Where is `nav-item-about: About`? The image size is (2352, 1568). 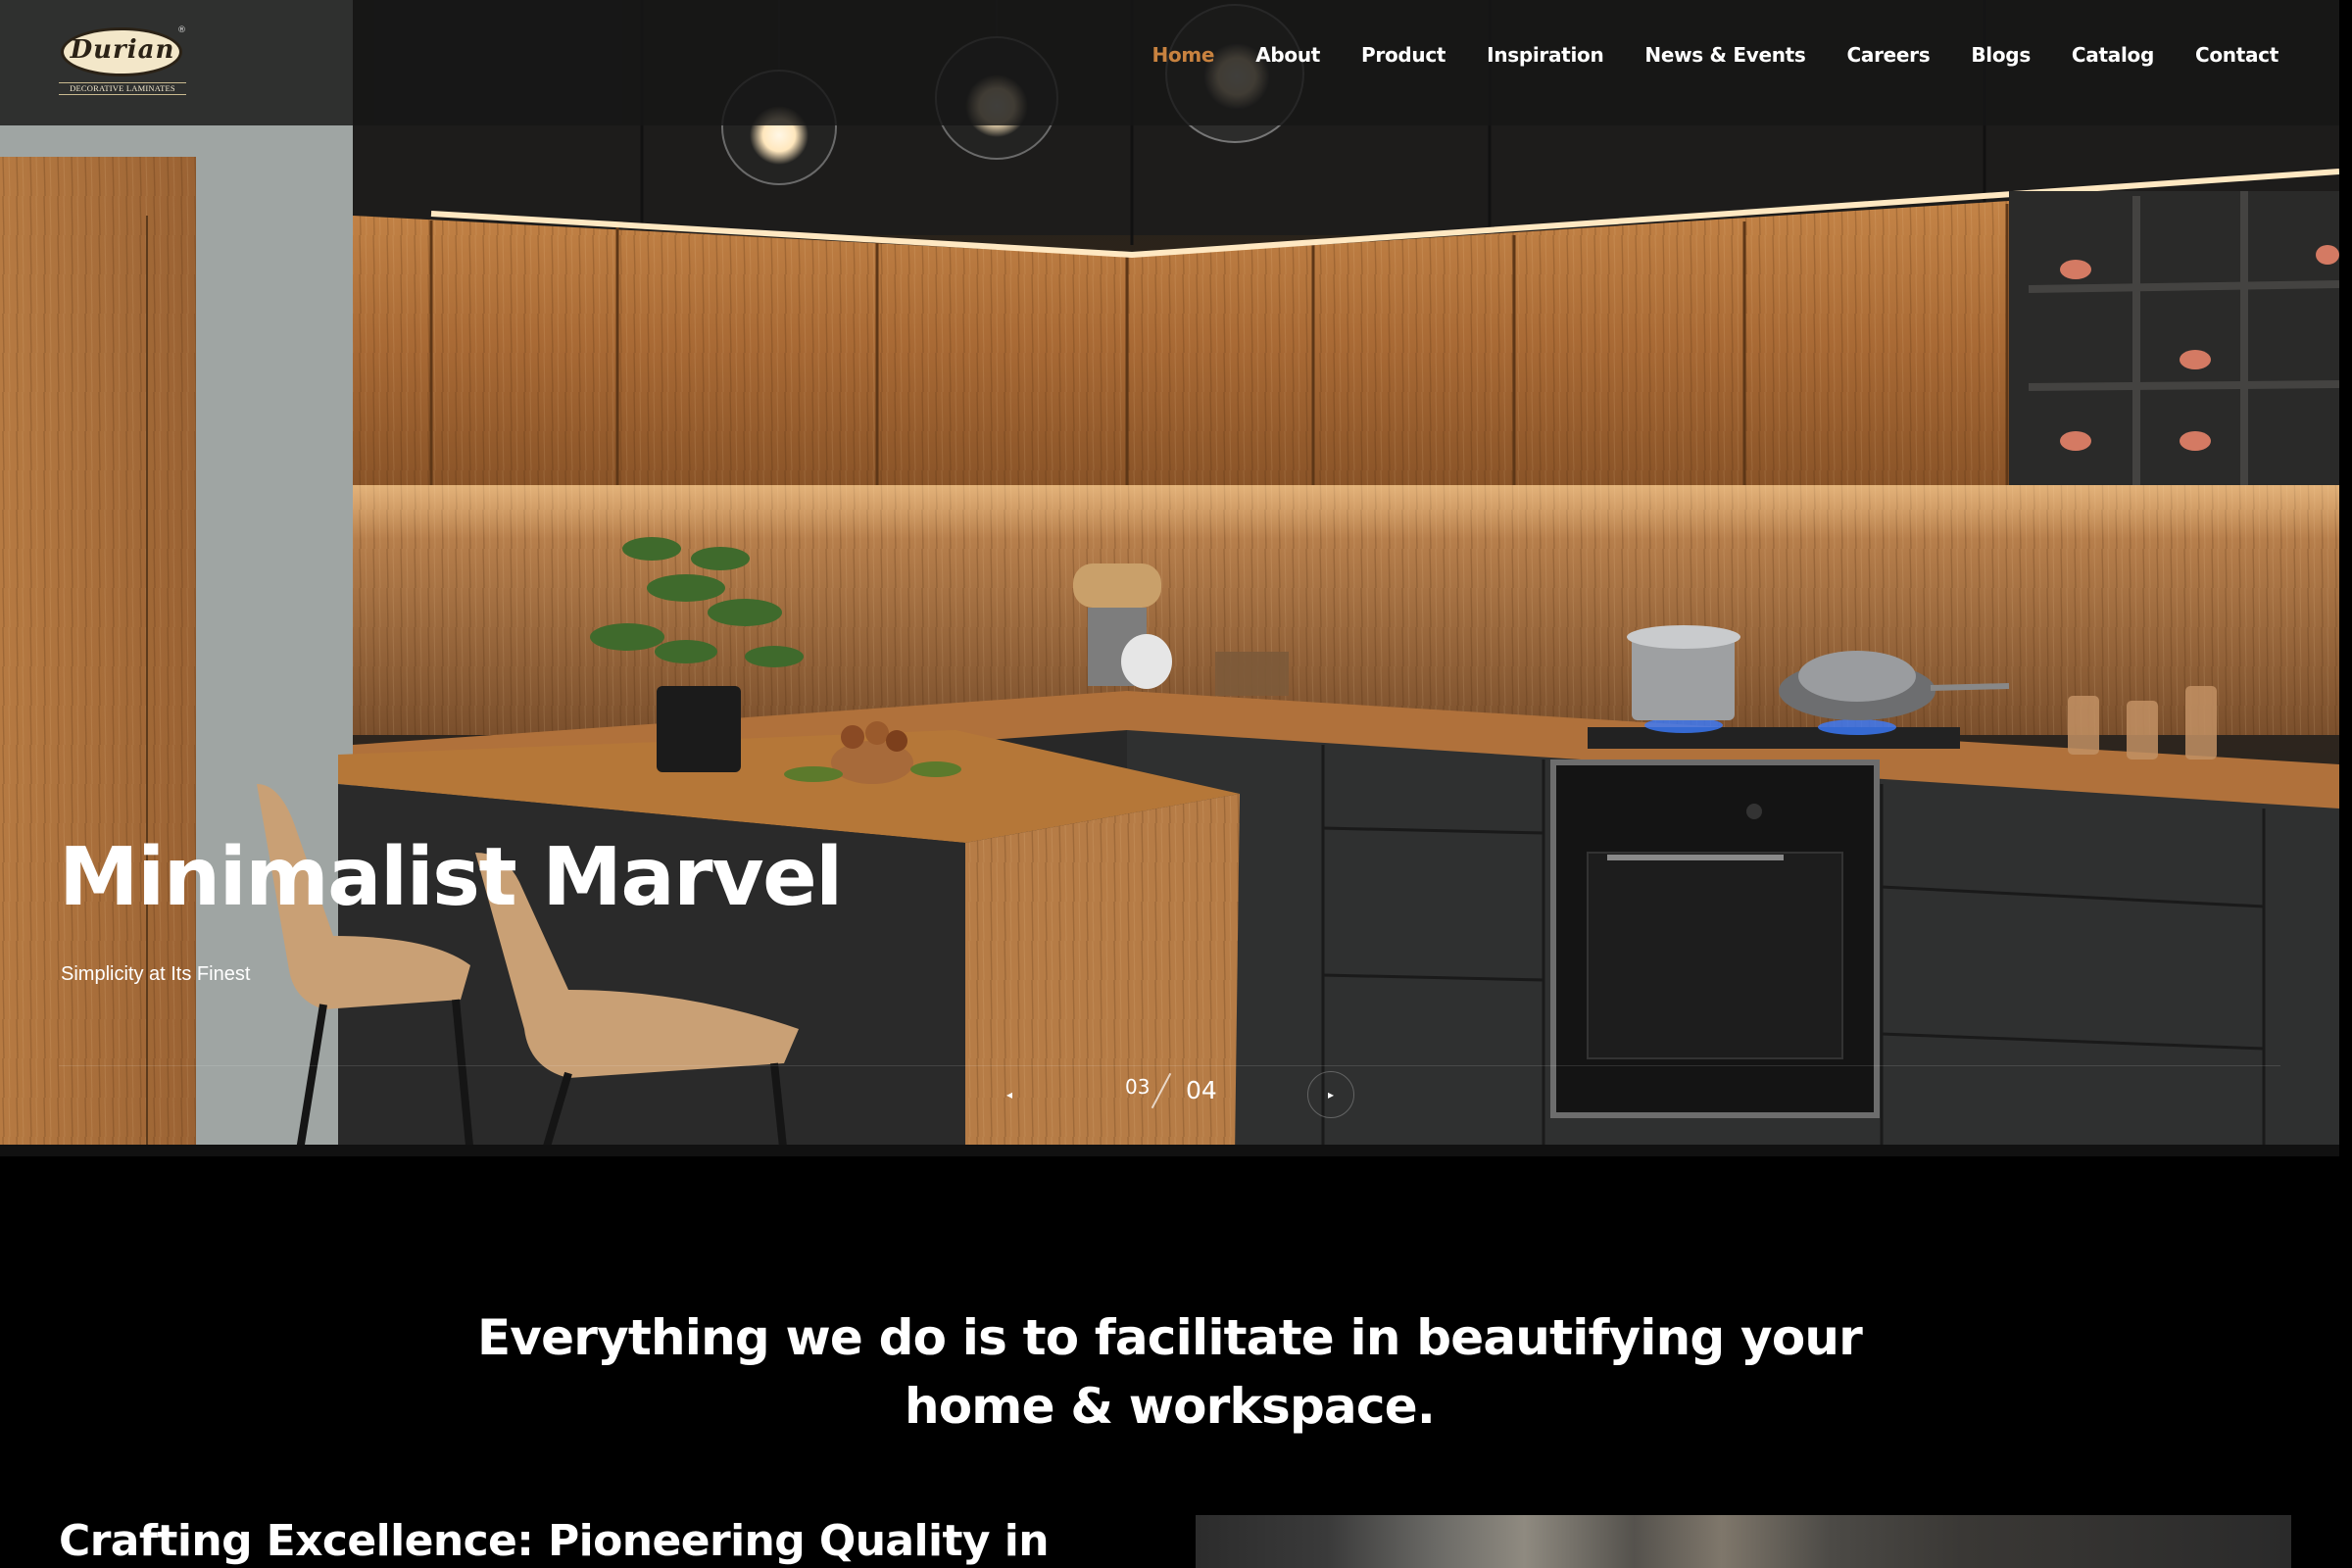 nav-item-about: About is located at coordinates (1287, 55).